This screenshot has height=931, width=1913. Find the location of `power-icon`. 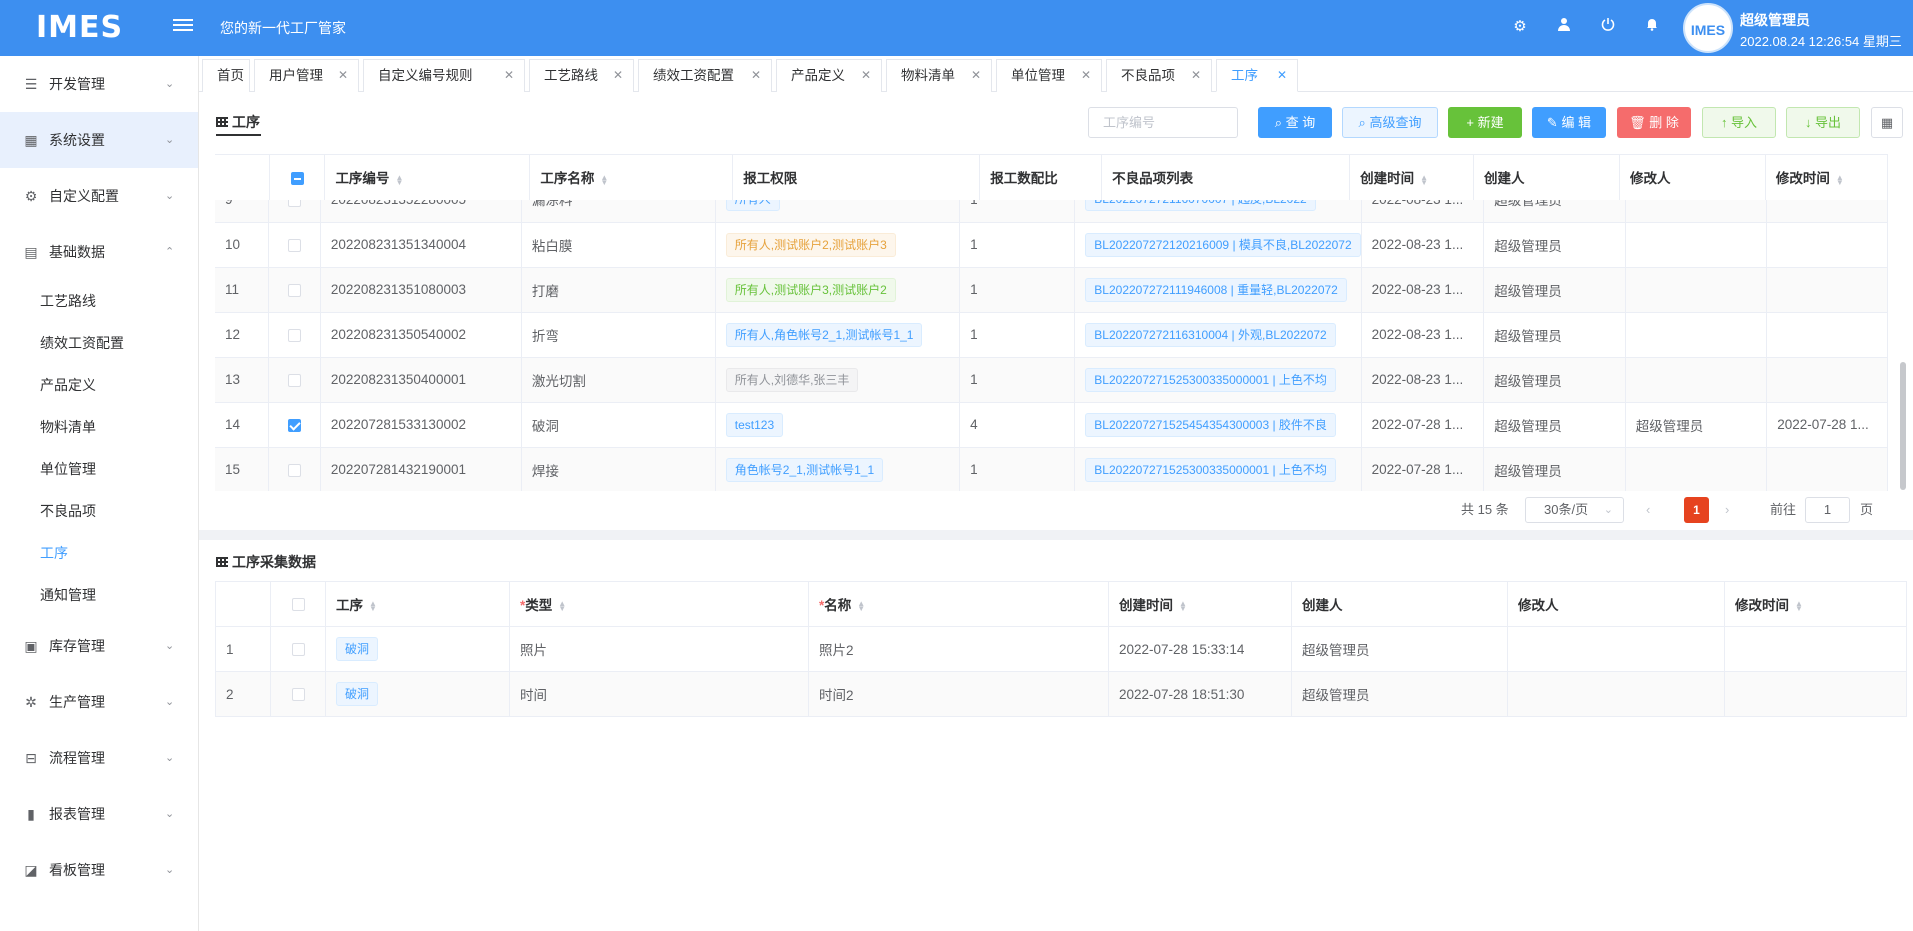

power-icon is located at coordinates (1608, 27).